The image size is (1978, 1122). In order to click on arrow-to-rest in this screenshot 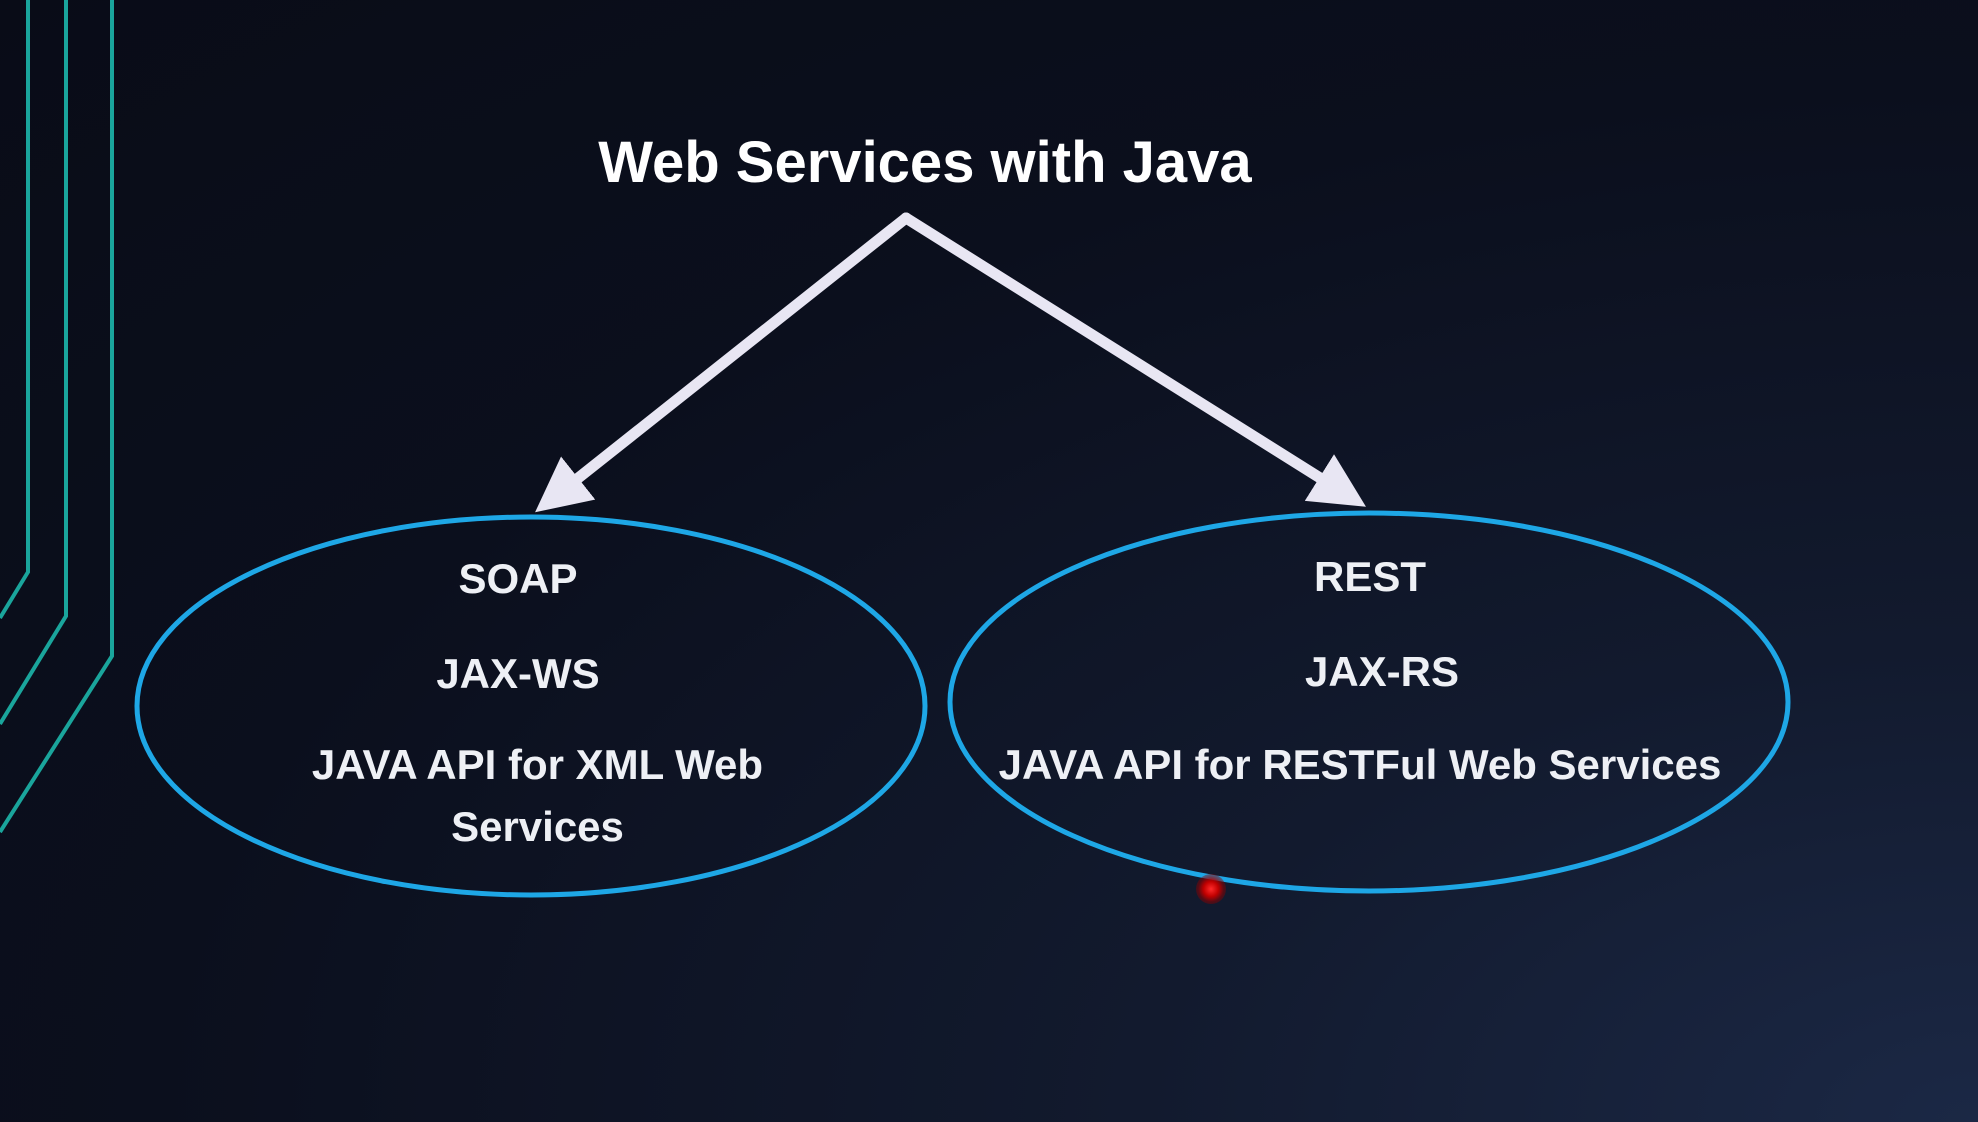, I will do `click(1133, 359)`.